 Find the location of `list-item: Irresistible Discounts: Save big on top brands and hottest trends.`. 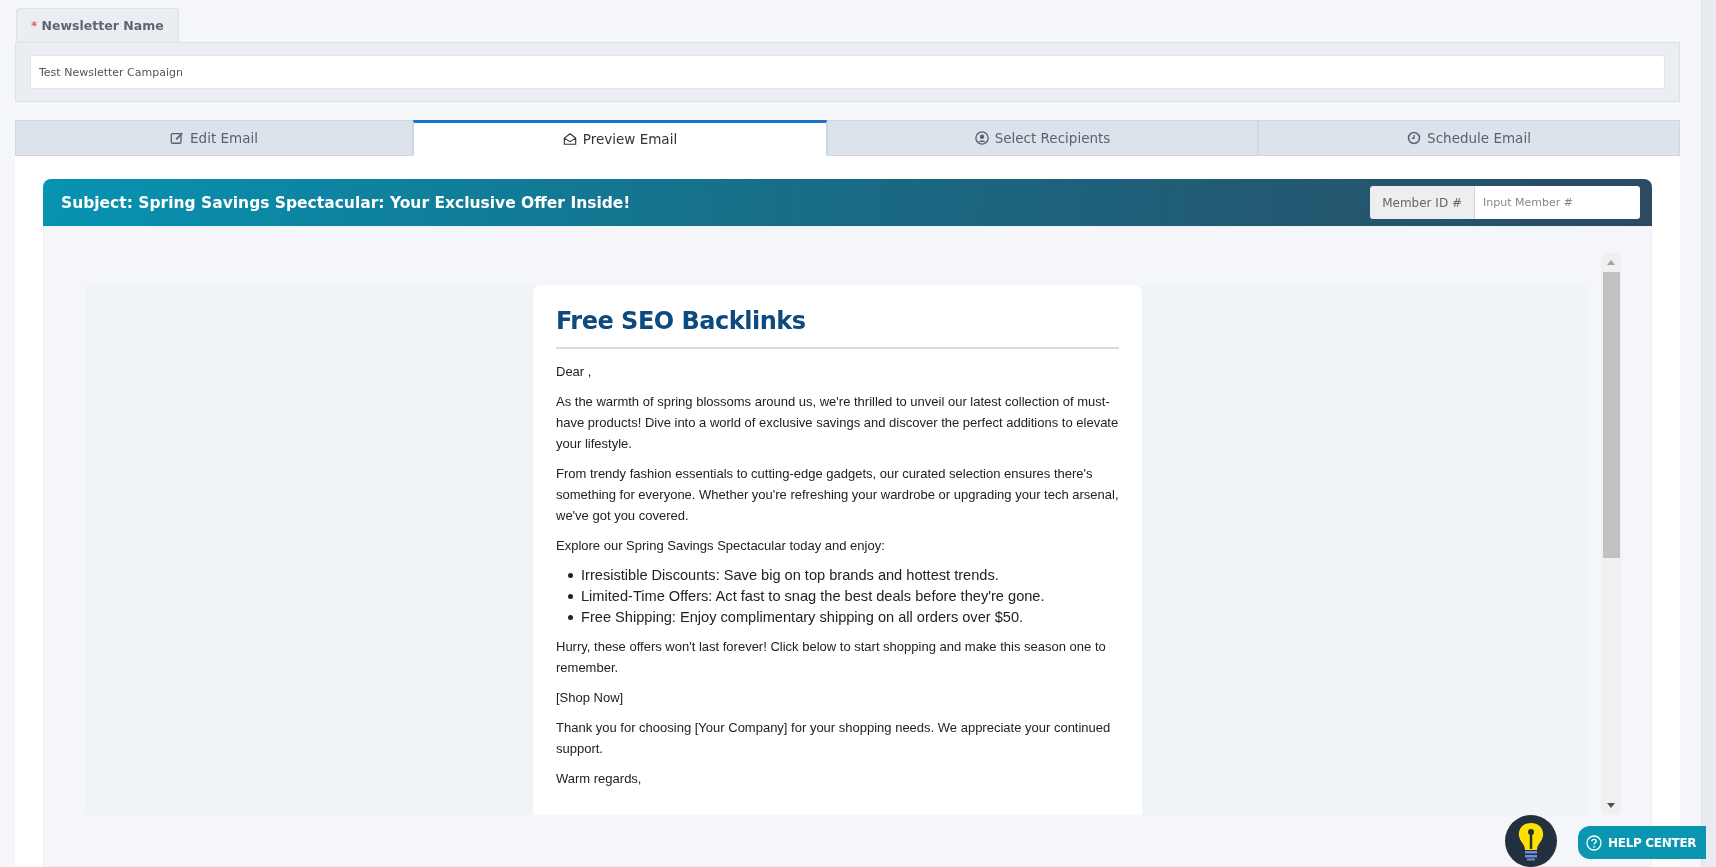

list-item: Irresistible Discounts: Save big on top brands and hottest trends. is located at coordinates (790, 575).